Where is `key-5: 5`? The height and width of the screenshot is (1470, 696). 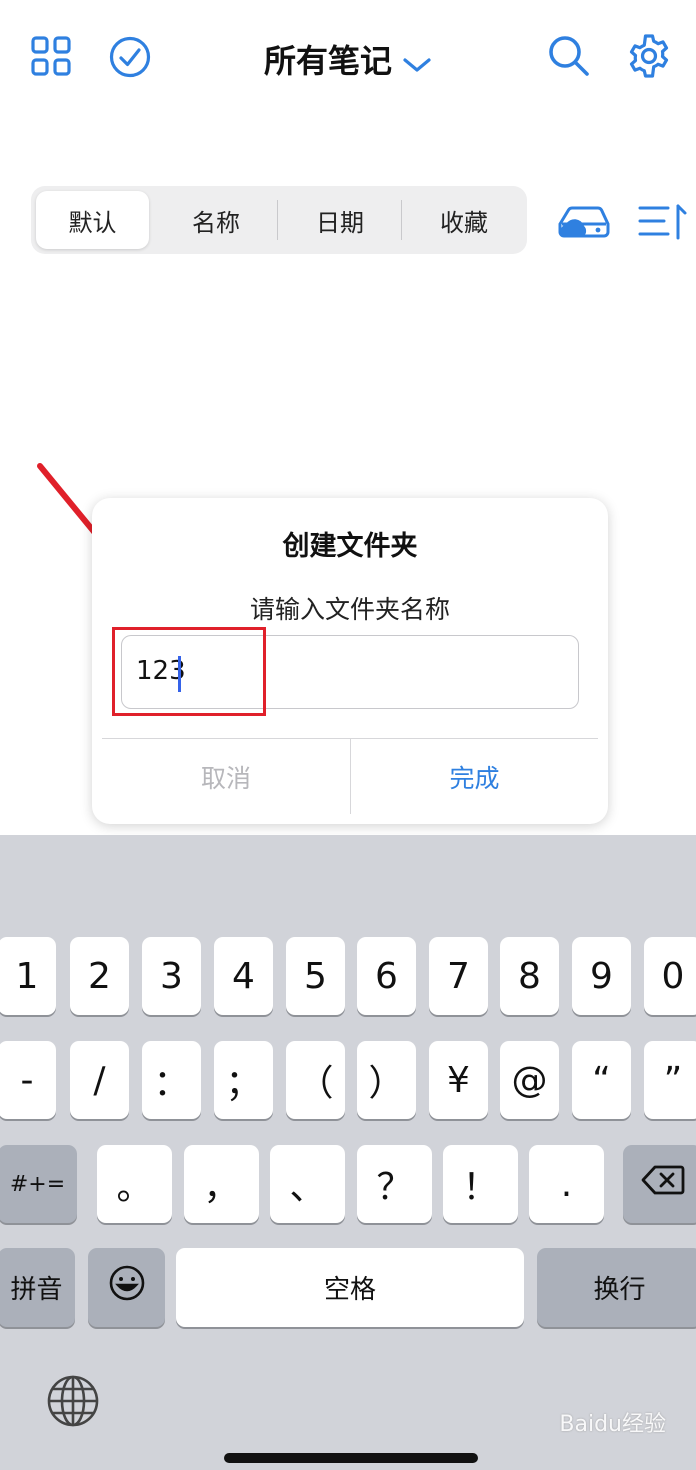
key-5: 5 is located at coordinates (315, 976).